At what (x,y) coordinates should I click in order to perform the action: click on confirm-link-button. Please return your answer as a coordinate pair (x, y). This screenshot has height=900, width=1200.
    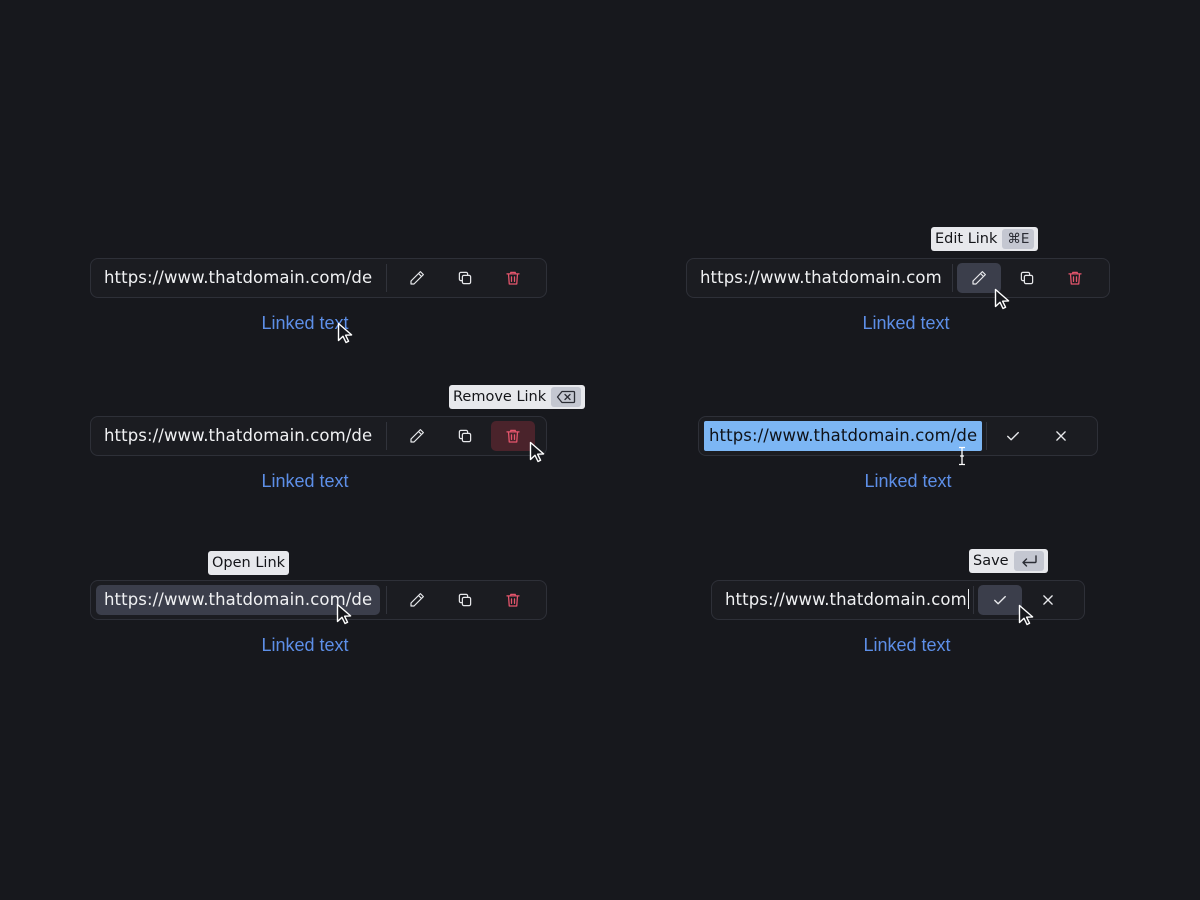
    Looking at the image, I should click on (1013, 436).